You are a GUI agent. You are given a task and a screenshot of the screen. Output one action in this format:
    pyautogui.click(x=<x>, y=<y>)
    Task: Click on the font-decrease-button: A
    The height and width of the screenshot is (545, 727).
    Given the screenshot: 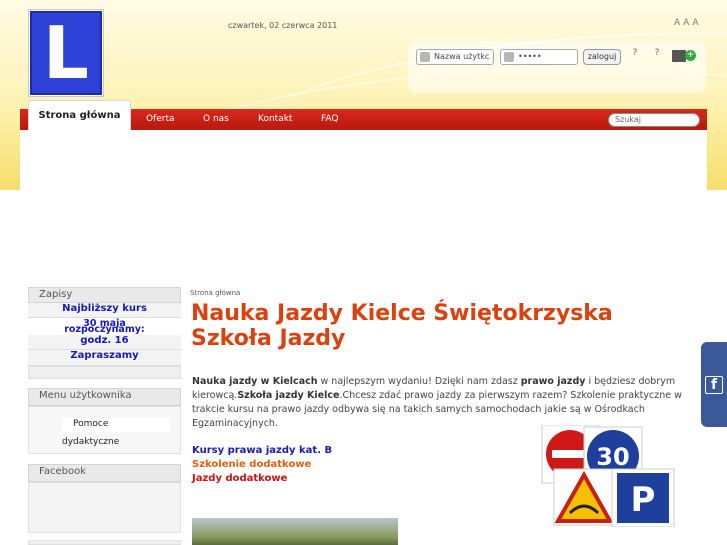 What is the action you would take?
    pyautogui.click(x=677, y=23)
    